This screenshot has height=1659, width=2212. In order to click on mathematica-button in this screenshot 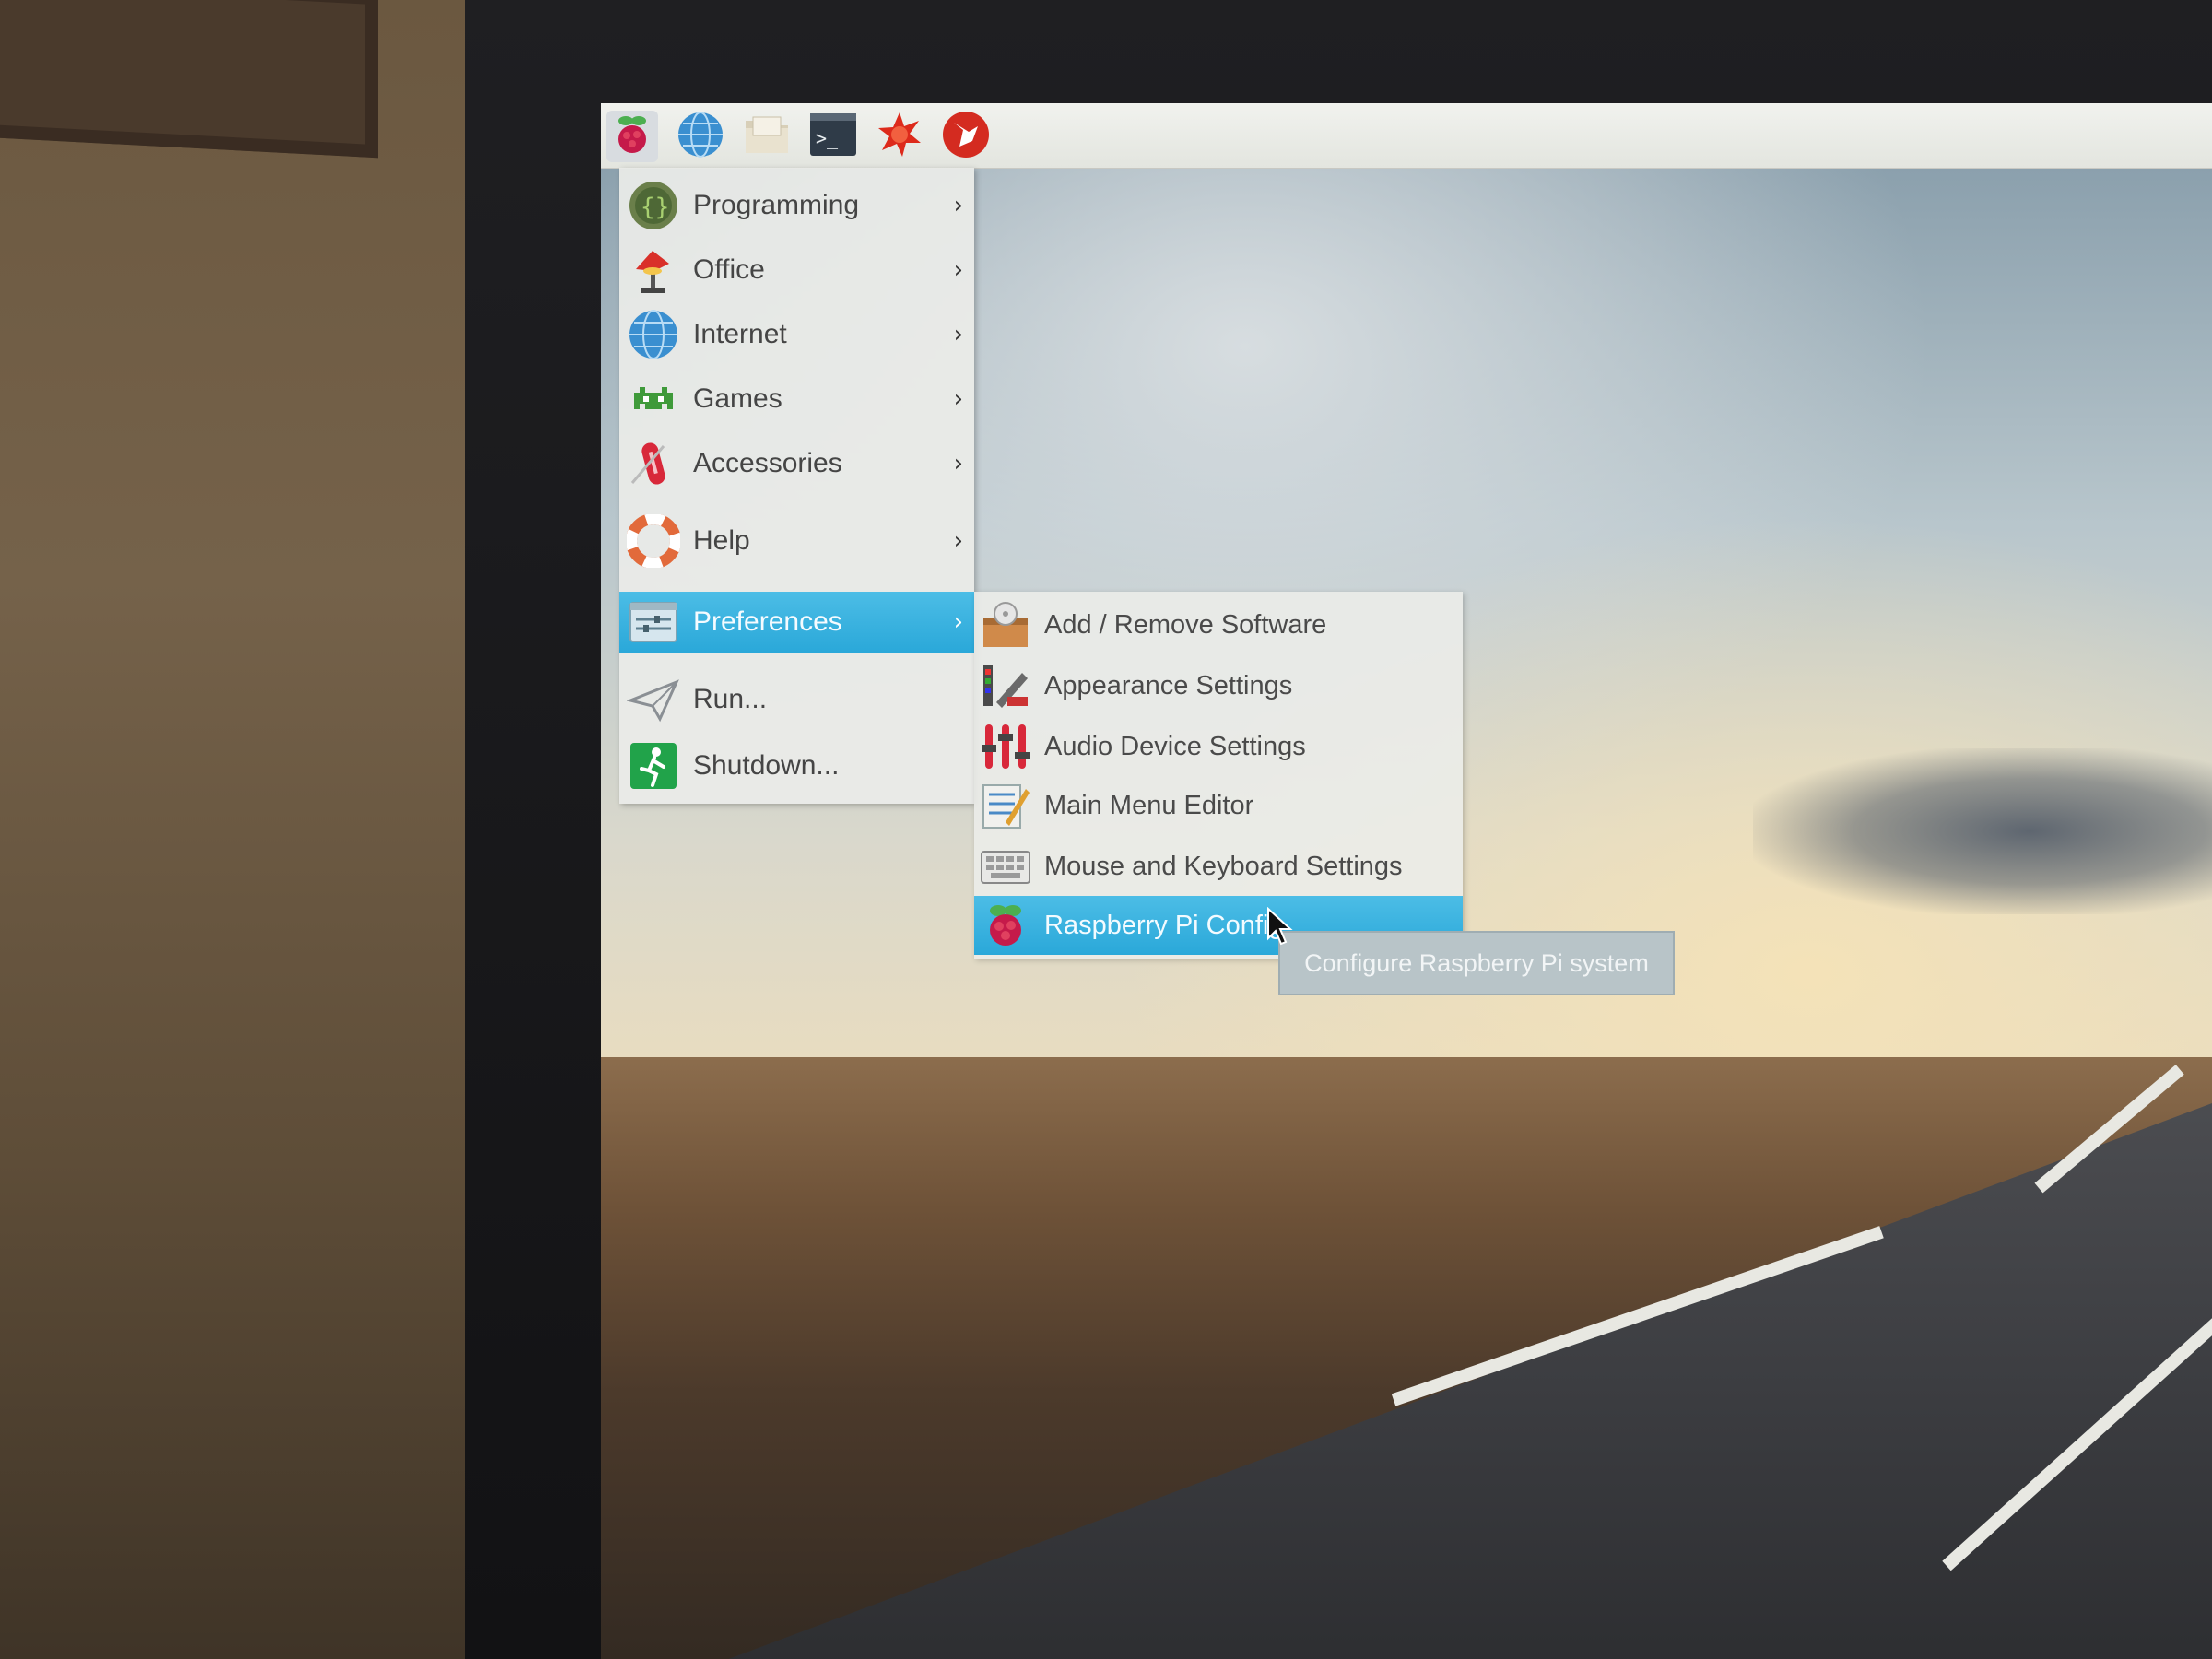, I will do `click(899, 136)`.